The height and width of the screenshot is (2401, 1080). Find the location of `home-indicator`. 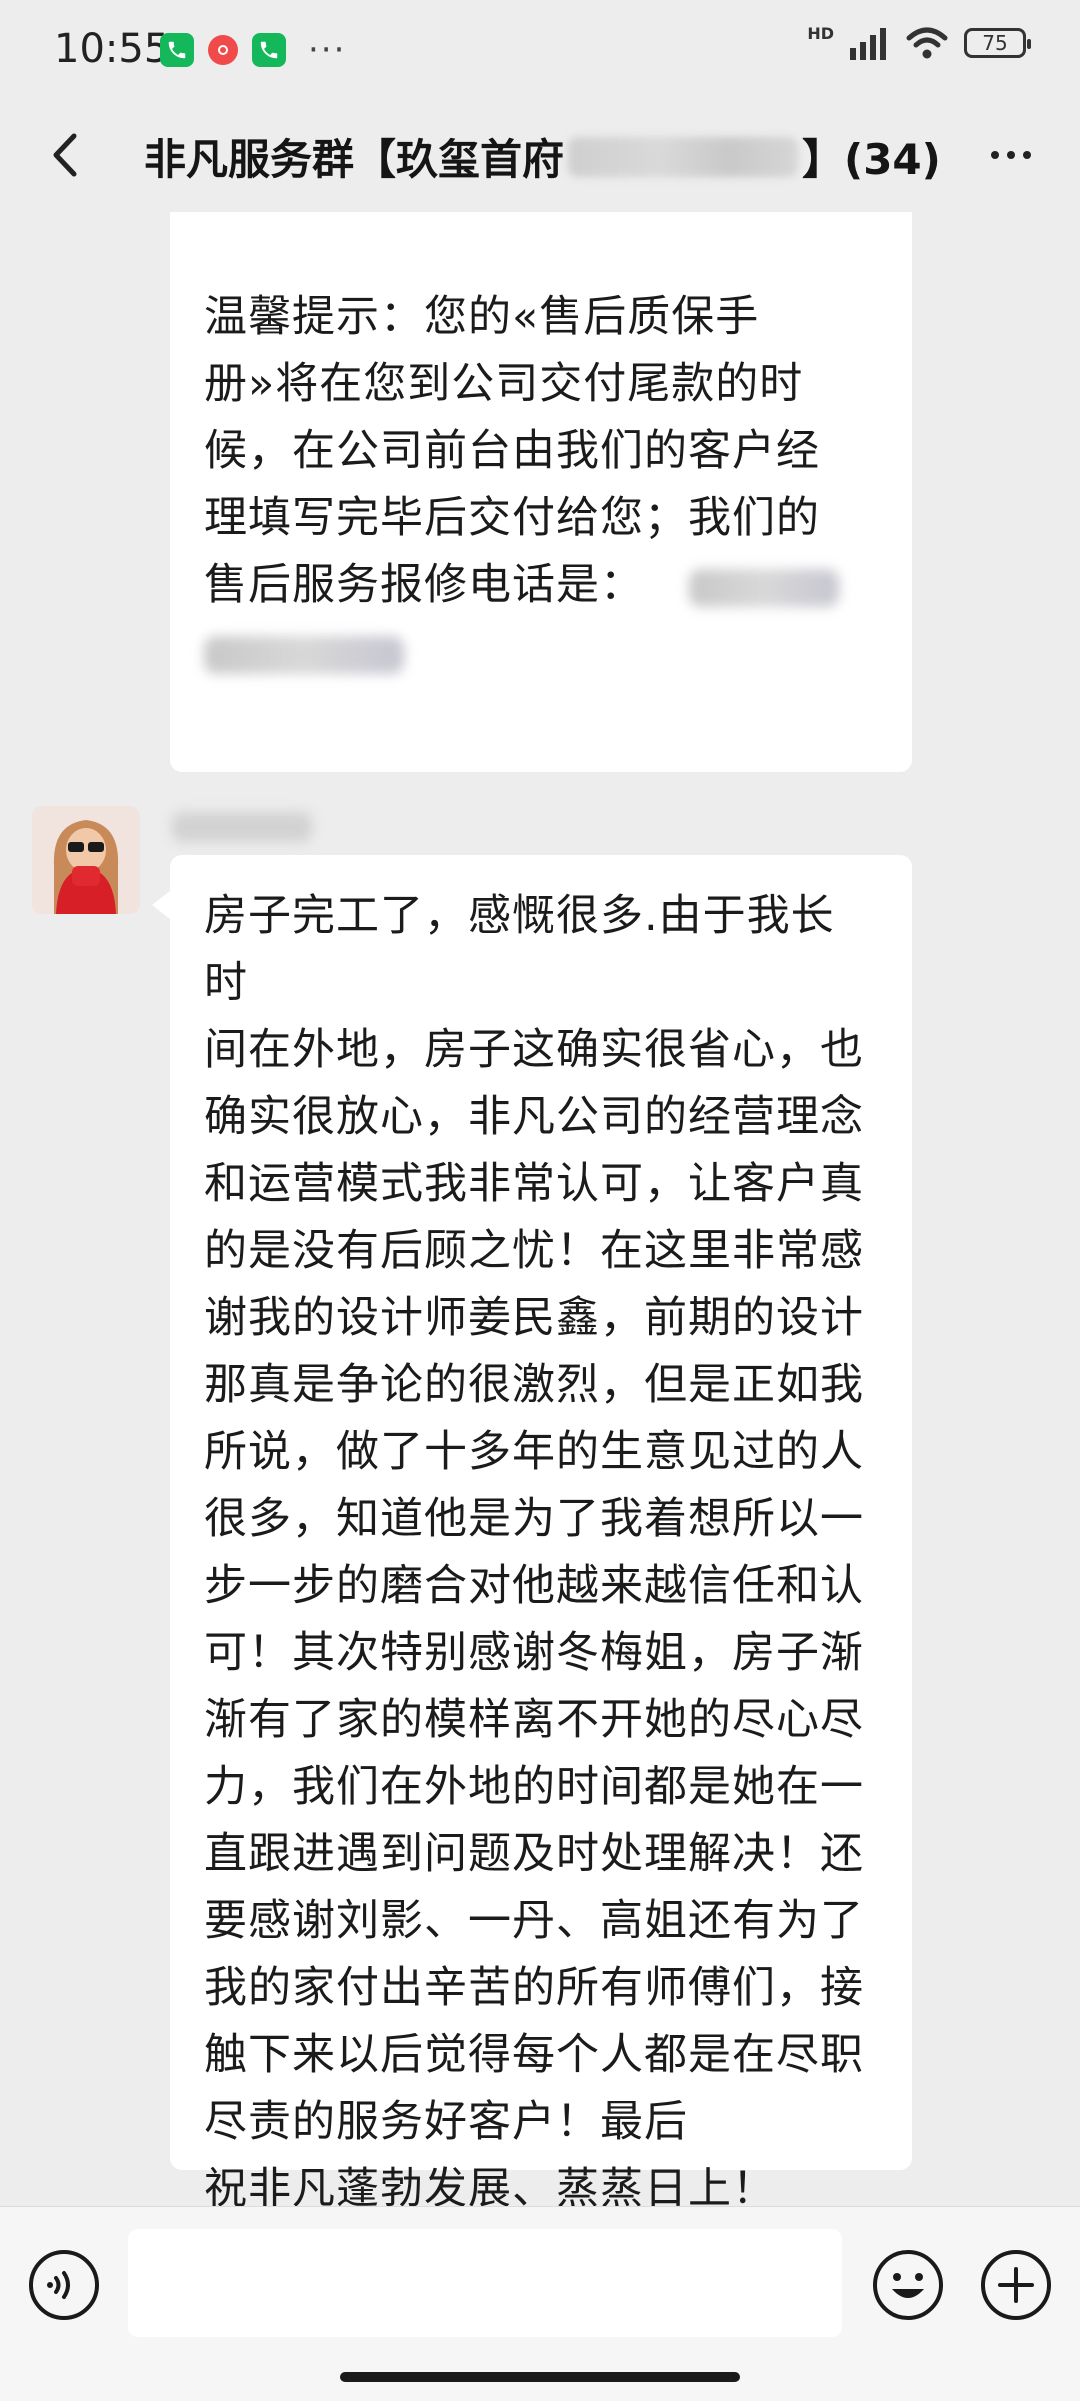

home-indicator is located at coordinates (540, 2377).